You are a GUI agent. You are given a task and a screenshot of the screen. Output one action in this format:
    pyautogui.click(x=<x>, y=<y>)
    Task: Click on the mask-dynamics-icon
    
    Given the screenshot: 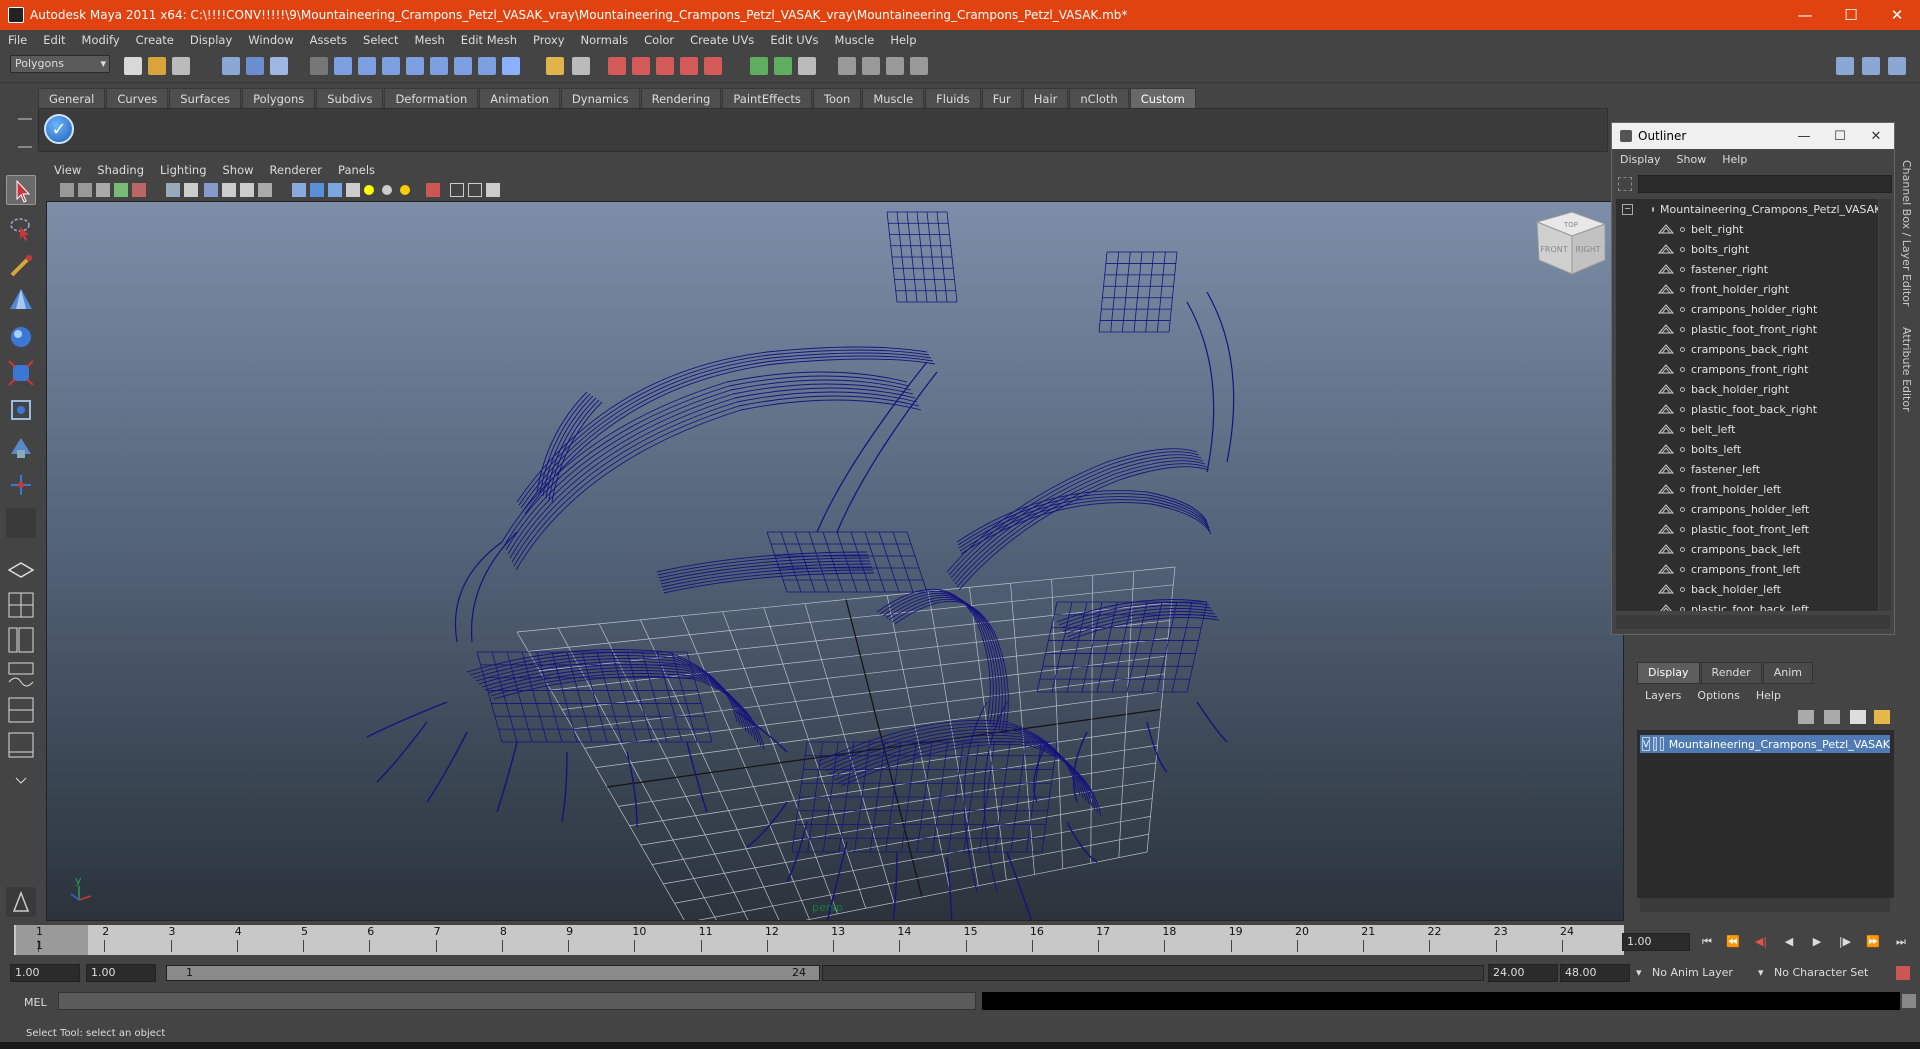 What is the action you would take?
    pyautogui.click(x=439, y=66)
    